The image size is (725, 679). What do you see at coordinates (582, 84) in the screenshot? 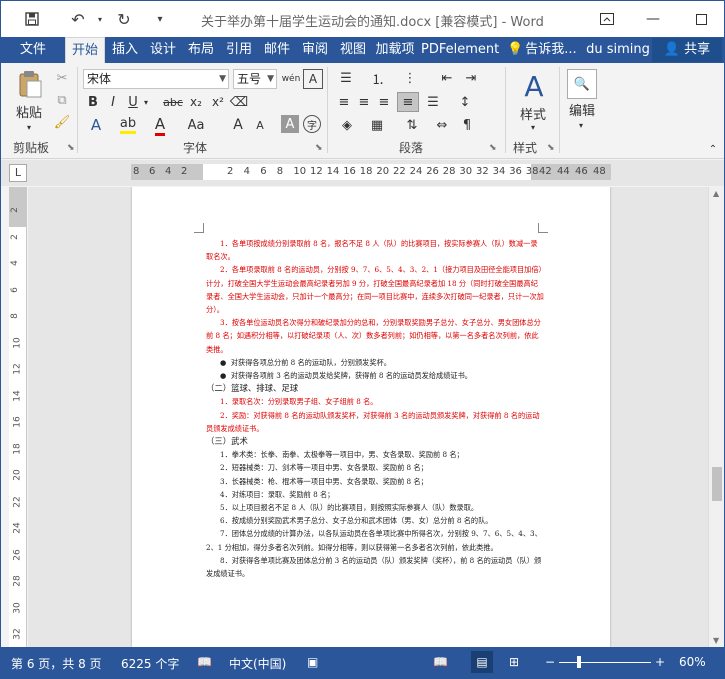
I see `find-icon: 🔍` at bounding box center [582, 84].